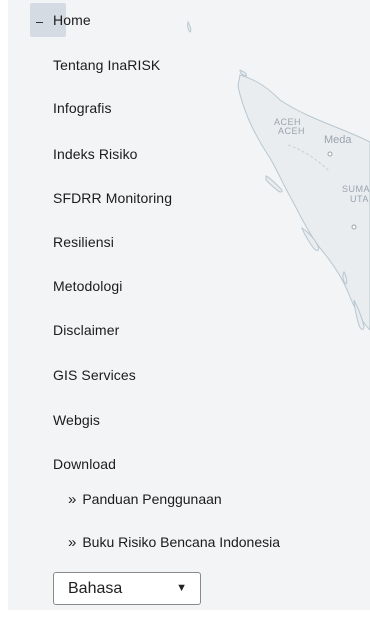  What do you see at coordinates (39, 22) in the screenshot?
I see `minus-icon` at bounding box center [39, 22].